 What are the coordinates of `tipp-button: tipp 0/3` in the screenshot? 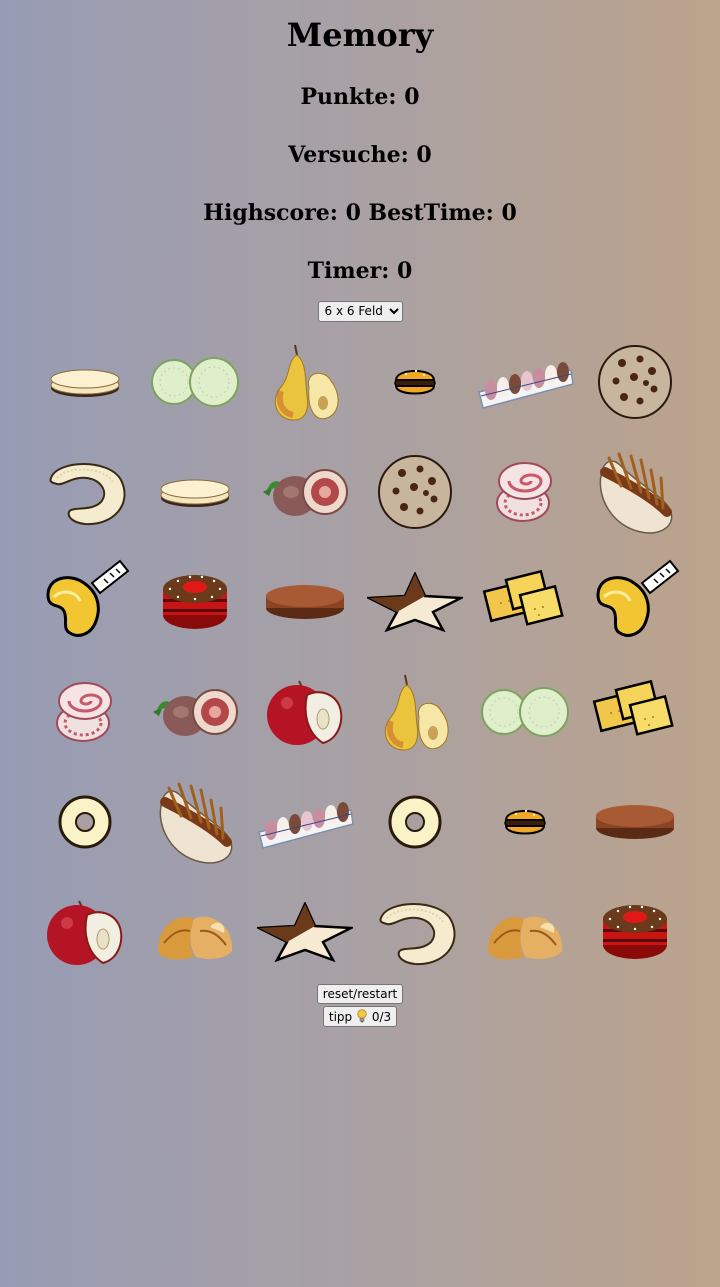 It's located at (360, 1016).